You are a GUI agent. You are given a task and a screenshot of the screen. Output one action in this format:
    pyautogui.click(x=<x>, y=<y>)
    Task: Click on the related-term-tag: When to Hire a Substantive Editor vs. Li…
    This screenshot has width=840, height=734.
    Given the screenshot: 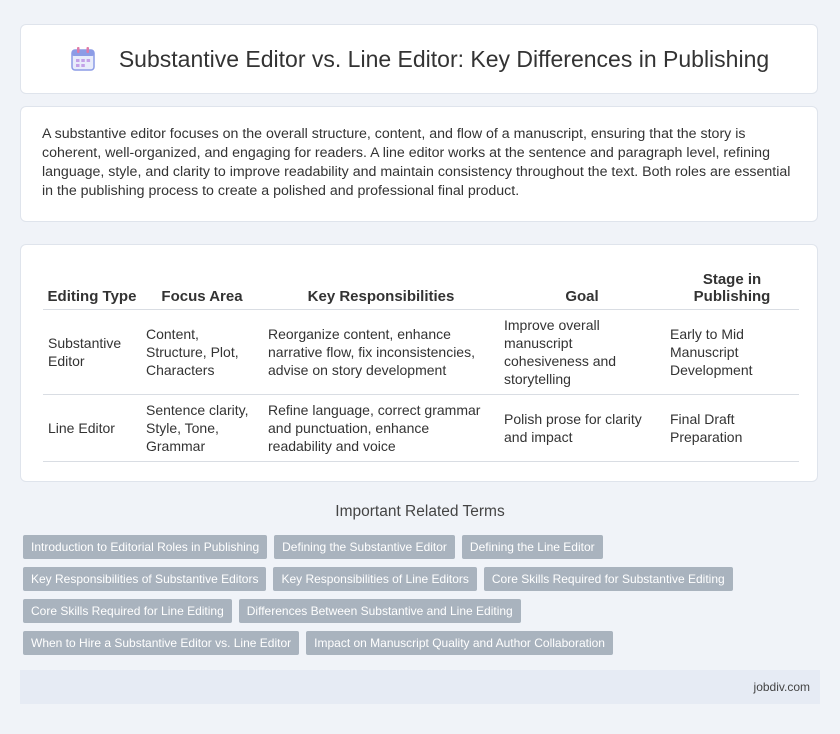 What is the action you would take?
    pyautogui.click(x=161, y=643)
    